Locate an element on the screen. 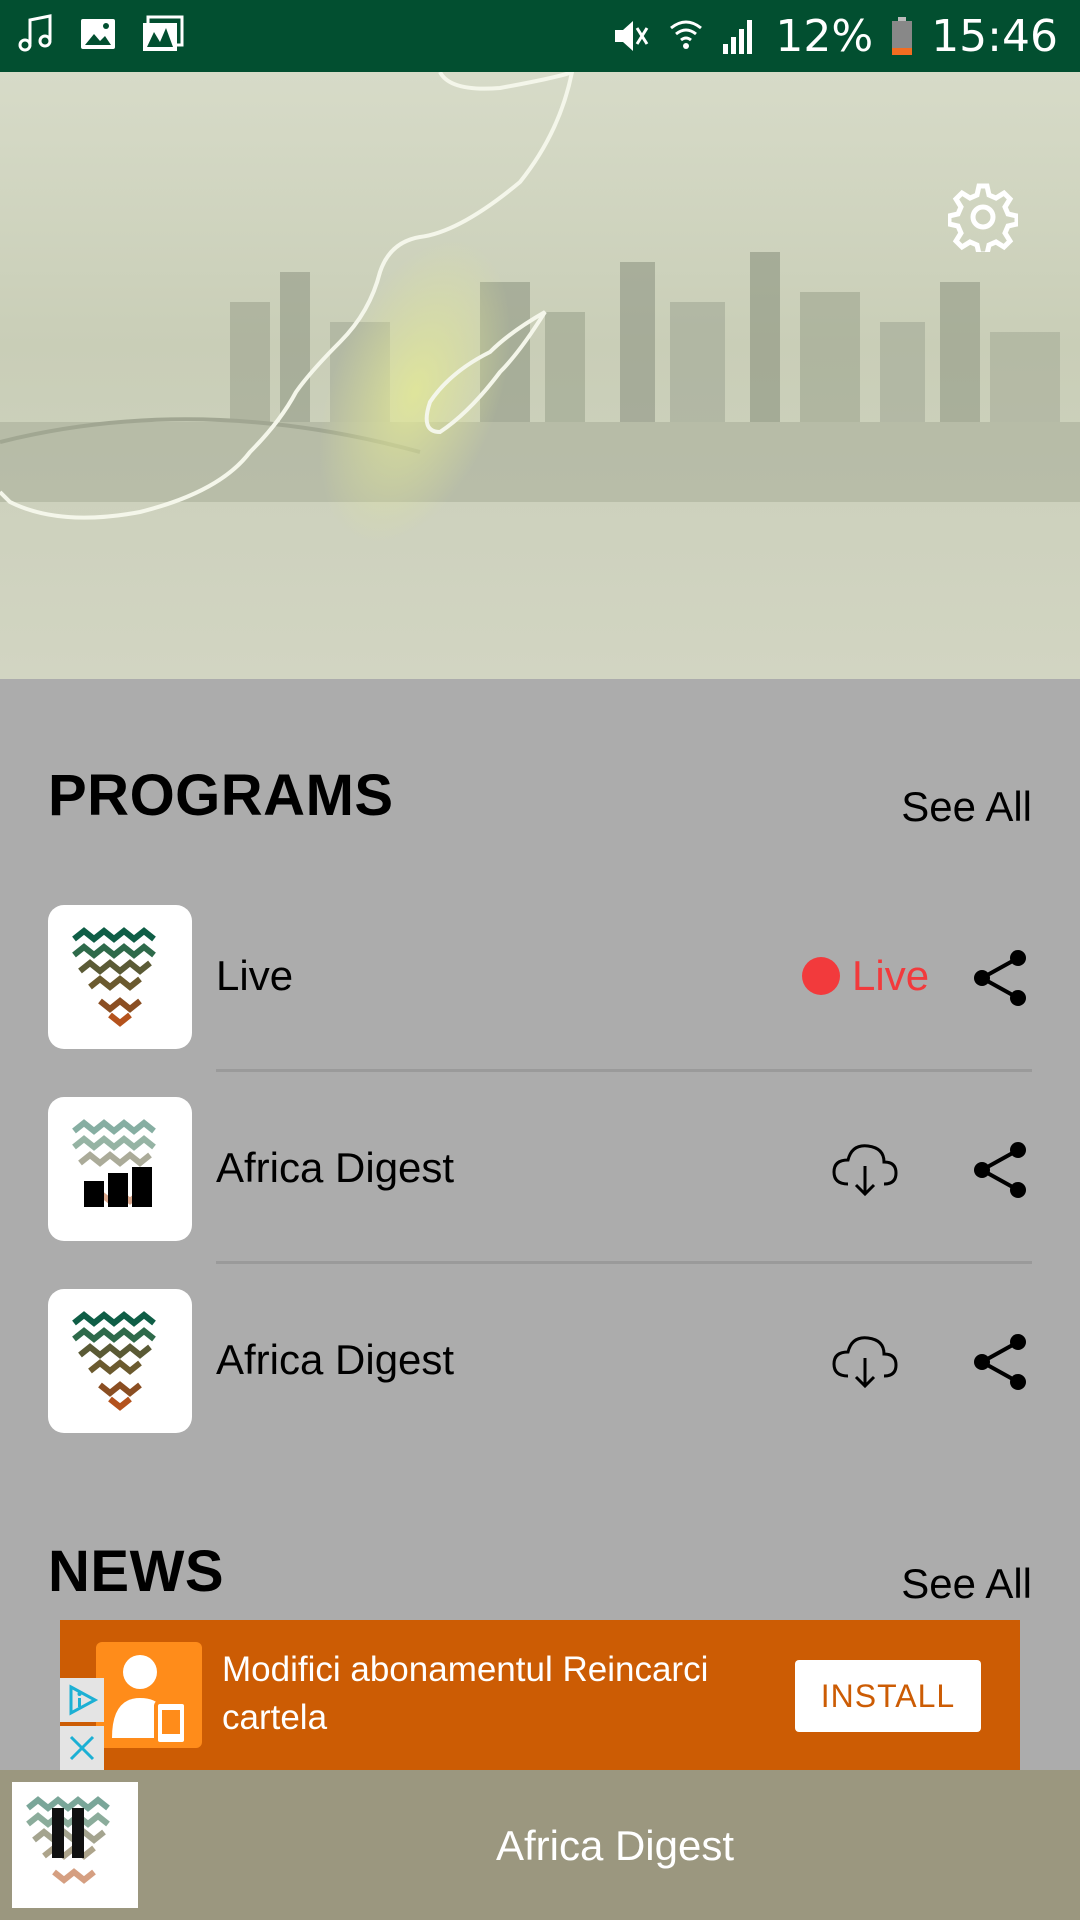  news-see-all-button: See All is located at coordinates (966, 1584).